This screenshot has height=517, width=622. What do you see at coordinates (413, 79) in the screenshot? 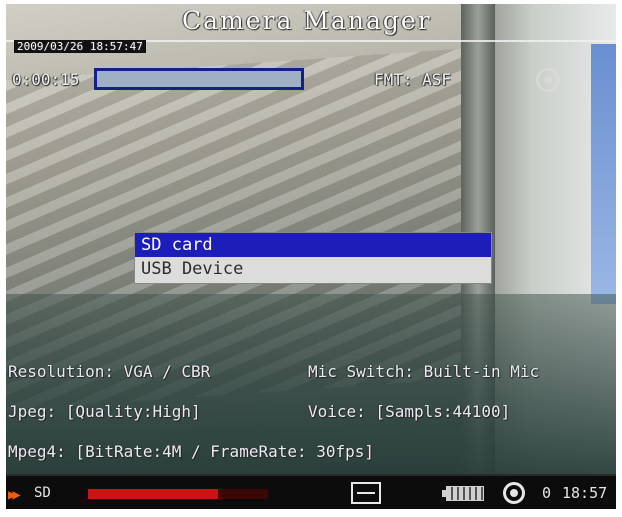
I see `format-label: FMT: ASF` at bounding box center [413, 79].